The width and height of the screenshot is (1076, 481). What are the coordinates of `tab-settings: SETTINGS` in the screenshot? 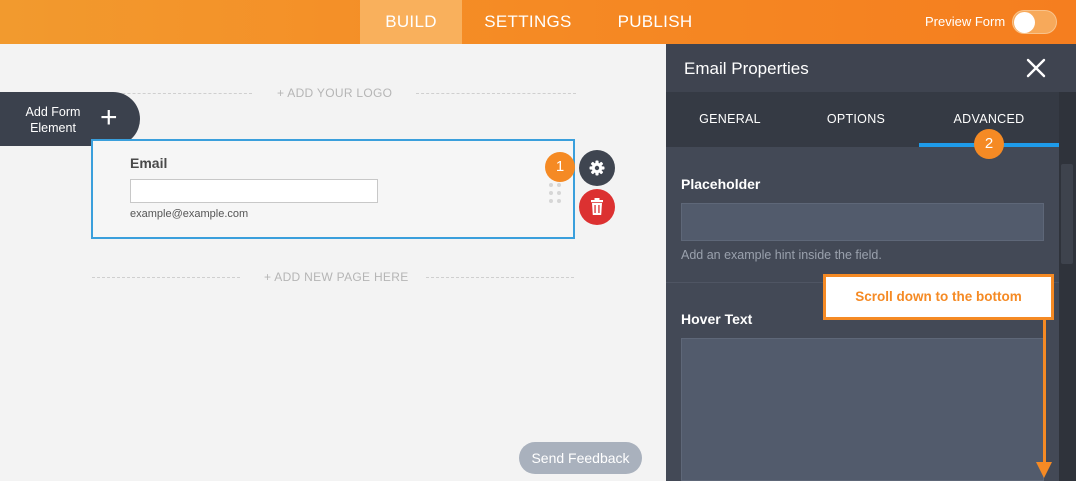 It's located at (528, 22).